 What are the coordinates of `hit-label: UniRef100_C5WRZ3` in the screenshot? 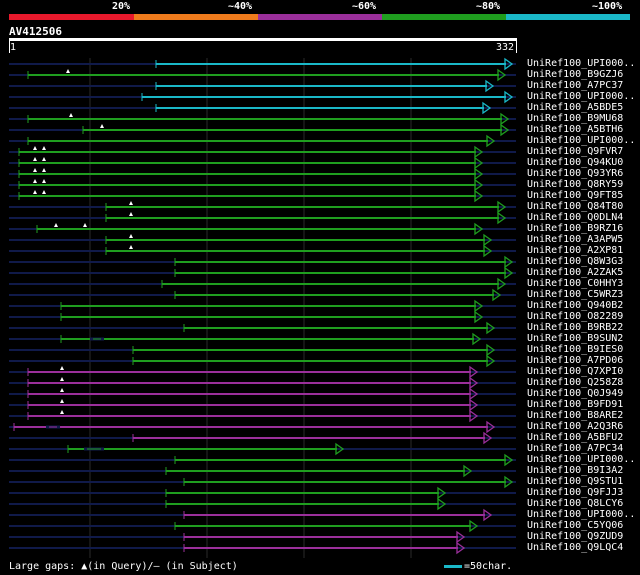 It's located at (575, 294).